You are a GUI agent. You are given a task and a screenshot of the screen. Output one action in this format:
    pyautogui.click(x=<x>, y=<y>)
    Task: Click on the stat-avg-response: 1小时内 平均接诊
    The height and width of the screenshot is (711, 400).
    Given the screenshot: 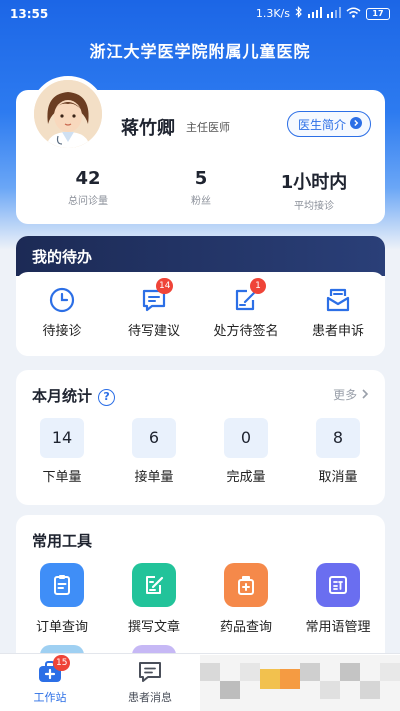 What is the action you would take?
    pyautogui.click(x=314, y=190)
    